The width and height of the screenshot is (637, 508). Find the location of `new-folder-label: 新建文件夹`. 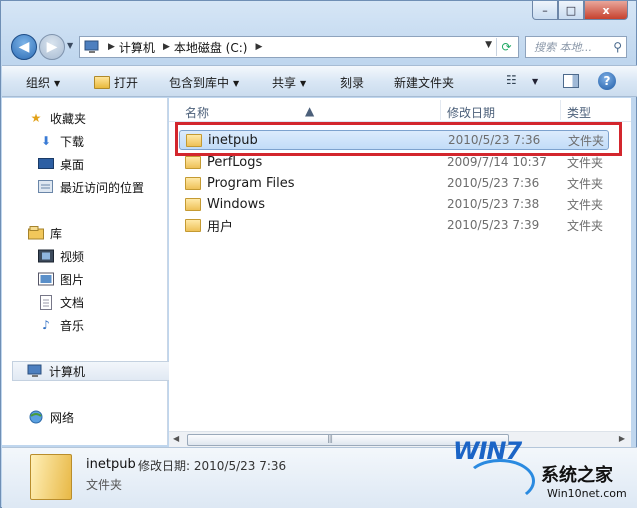

new-folder-label: 新建文件夹 is located at coordinates (424, 83).